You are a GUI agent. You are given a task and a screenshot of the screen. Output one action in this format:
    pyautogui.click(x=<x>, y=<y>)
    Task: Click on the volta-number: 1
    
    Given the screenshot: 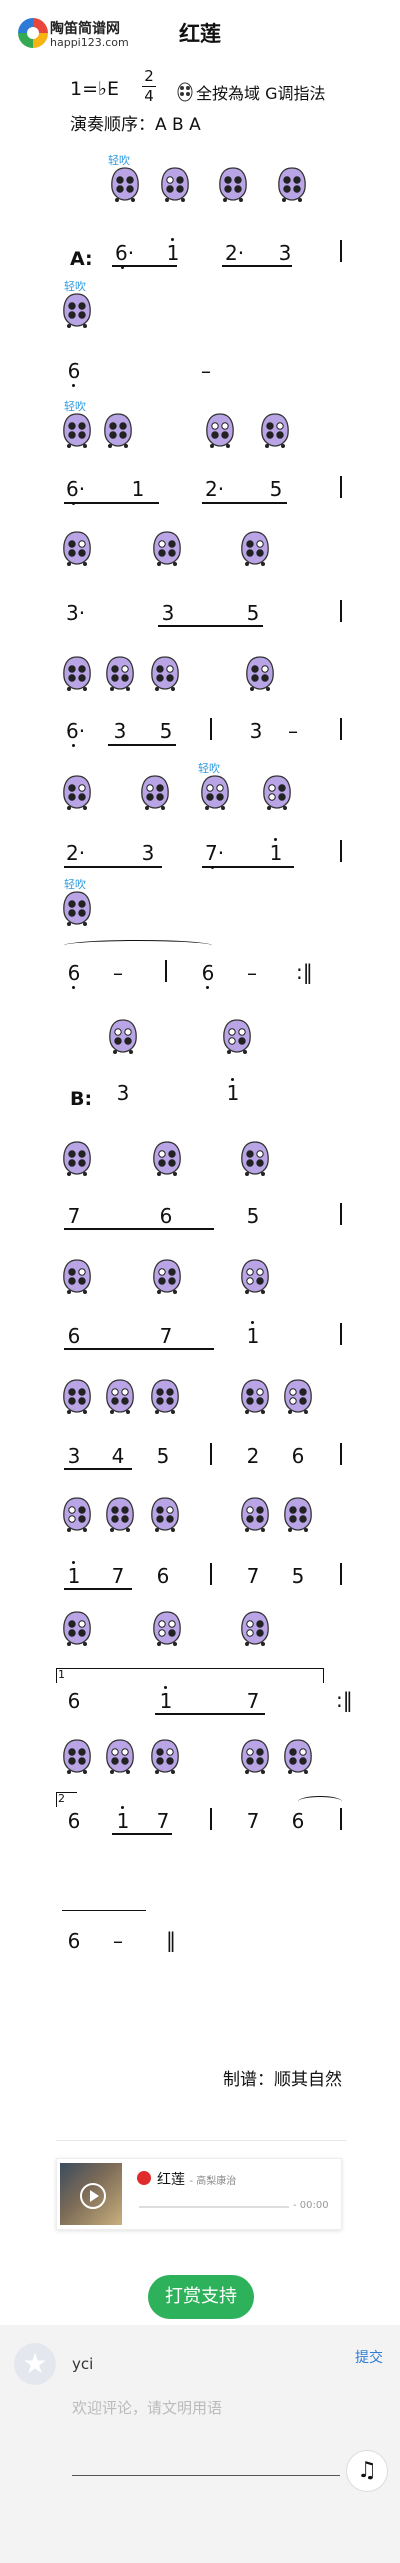 What is the action you would take?
    pyautogui.click(x=61, y=1674)
    